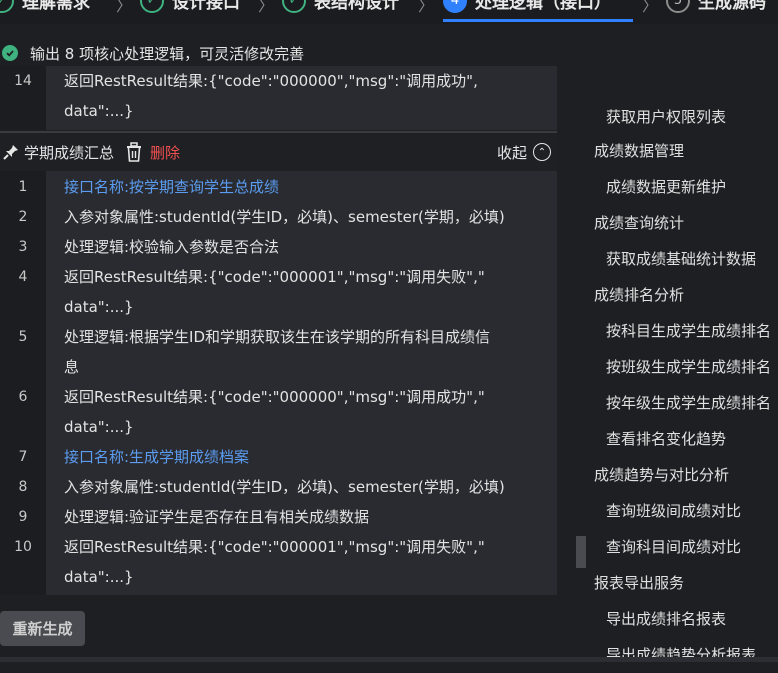 The width and height of the screenshot is (778, 673). I want to click on code-line: 9 处理逻辑:验证学生是否存在且有相关成绩数据, so click(278, 517).